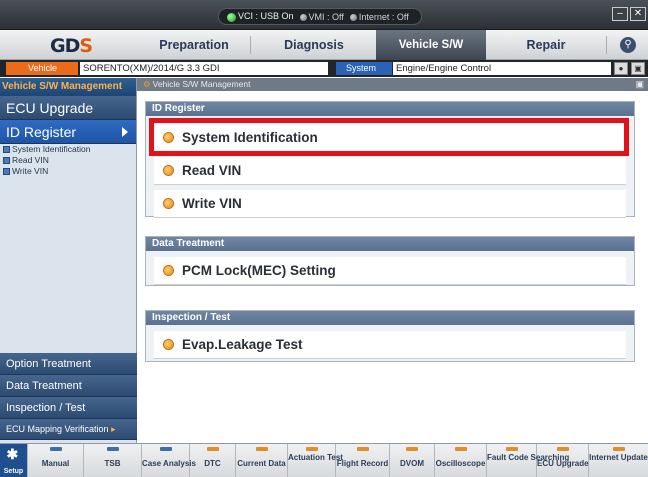  I want to click on ecu-upgrade-button: ECU Upgrade, so click(563, 460).